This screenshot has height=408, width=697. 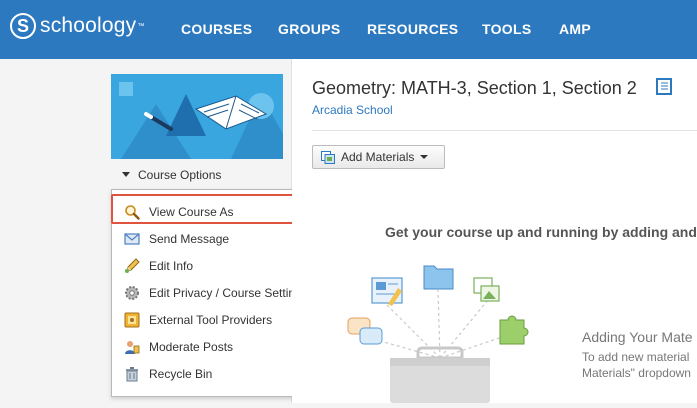 I want to click on course-notes-icon, so click(x=664, y=86).